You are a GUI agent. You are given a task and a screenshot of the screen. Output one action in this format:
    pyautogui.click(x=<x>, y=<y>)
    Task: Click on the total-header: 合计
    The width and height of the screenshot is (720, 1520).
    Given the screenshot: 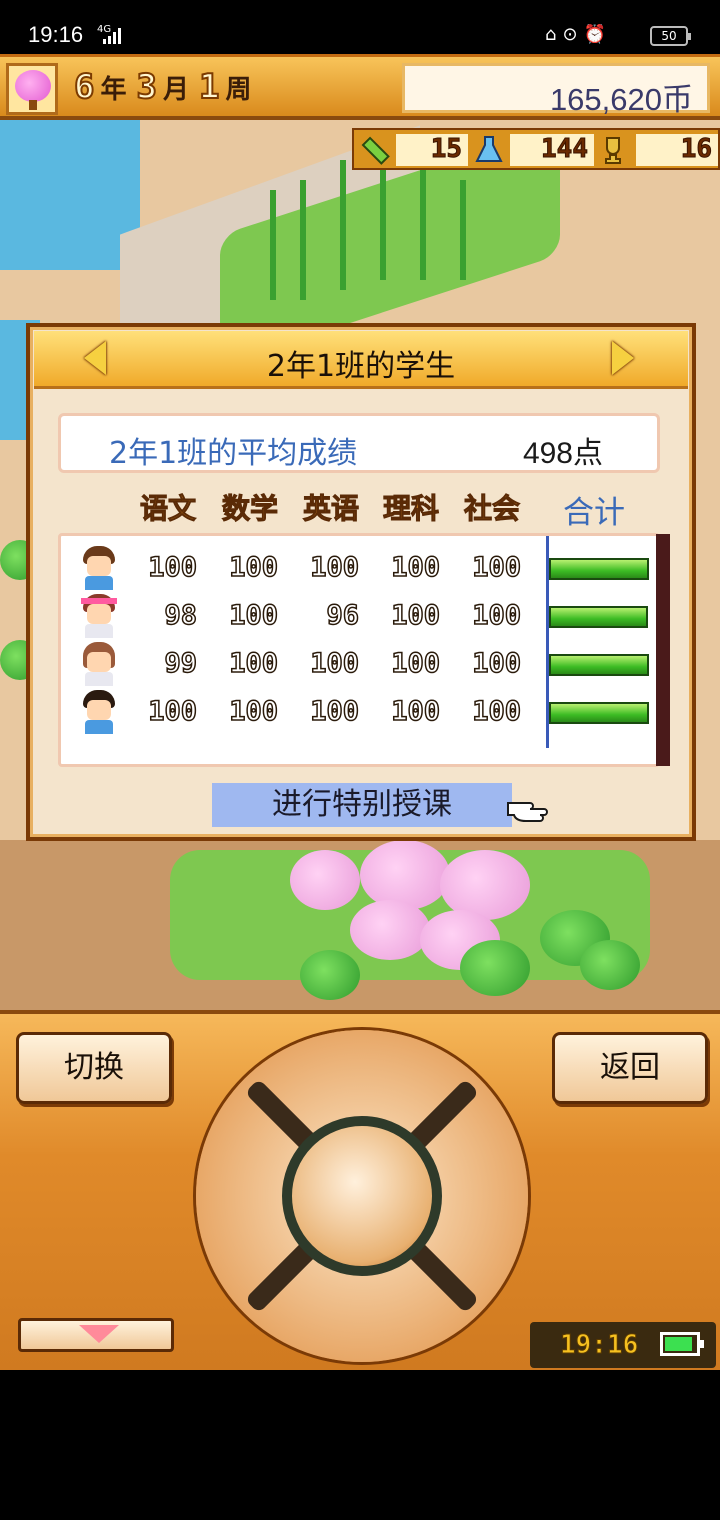 What is the action you would take?
    pyautogui.click(x=594, y=513)
    